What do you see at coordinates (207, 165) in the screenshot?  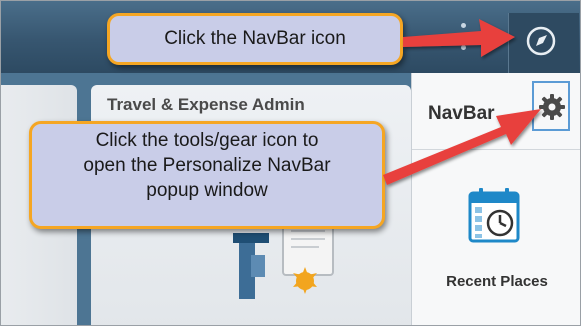 I see `callout-line: open the Personalize NavBar` at bounding box center [207, 165].